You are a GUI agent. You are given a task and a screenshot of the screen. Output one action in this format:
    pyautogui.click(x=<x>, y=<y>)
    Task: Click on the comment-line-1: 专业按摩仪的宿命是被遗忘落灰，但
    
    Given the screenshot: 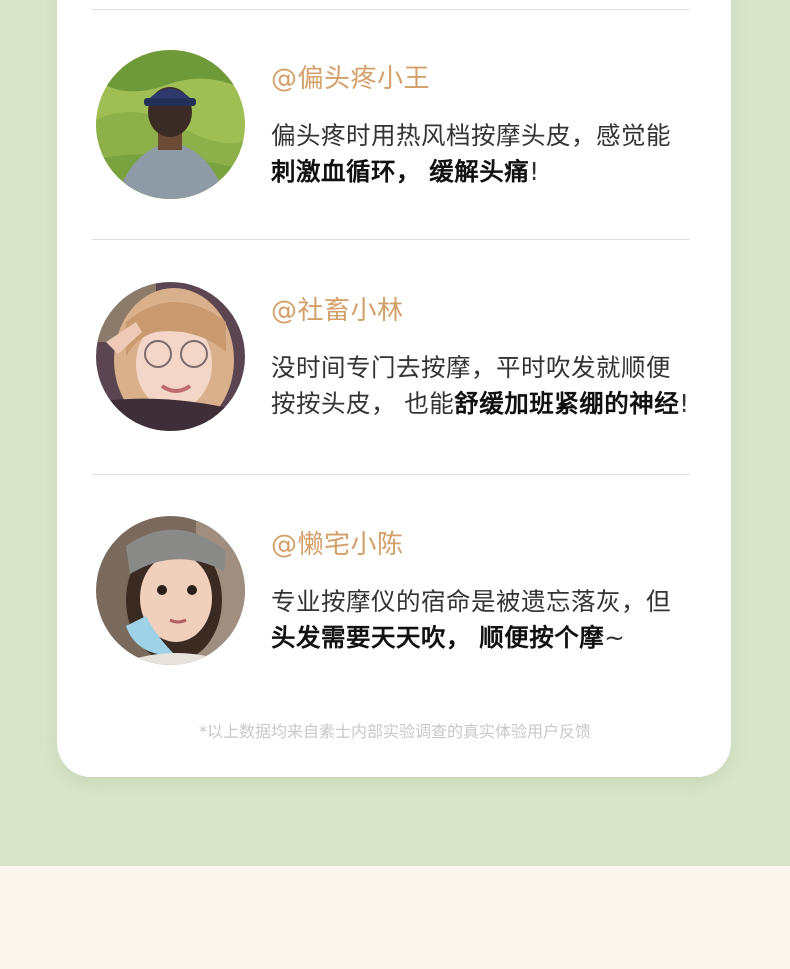 What is the action you would take?
    pyautogui.click(x=471, y=601)
    